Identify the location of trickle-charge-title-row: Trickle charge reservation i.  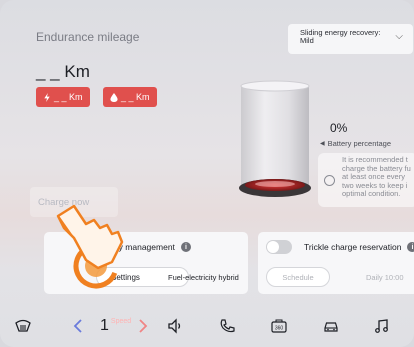
(359, 247).